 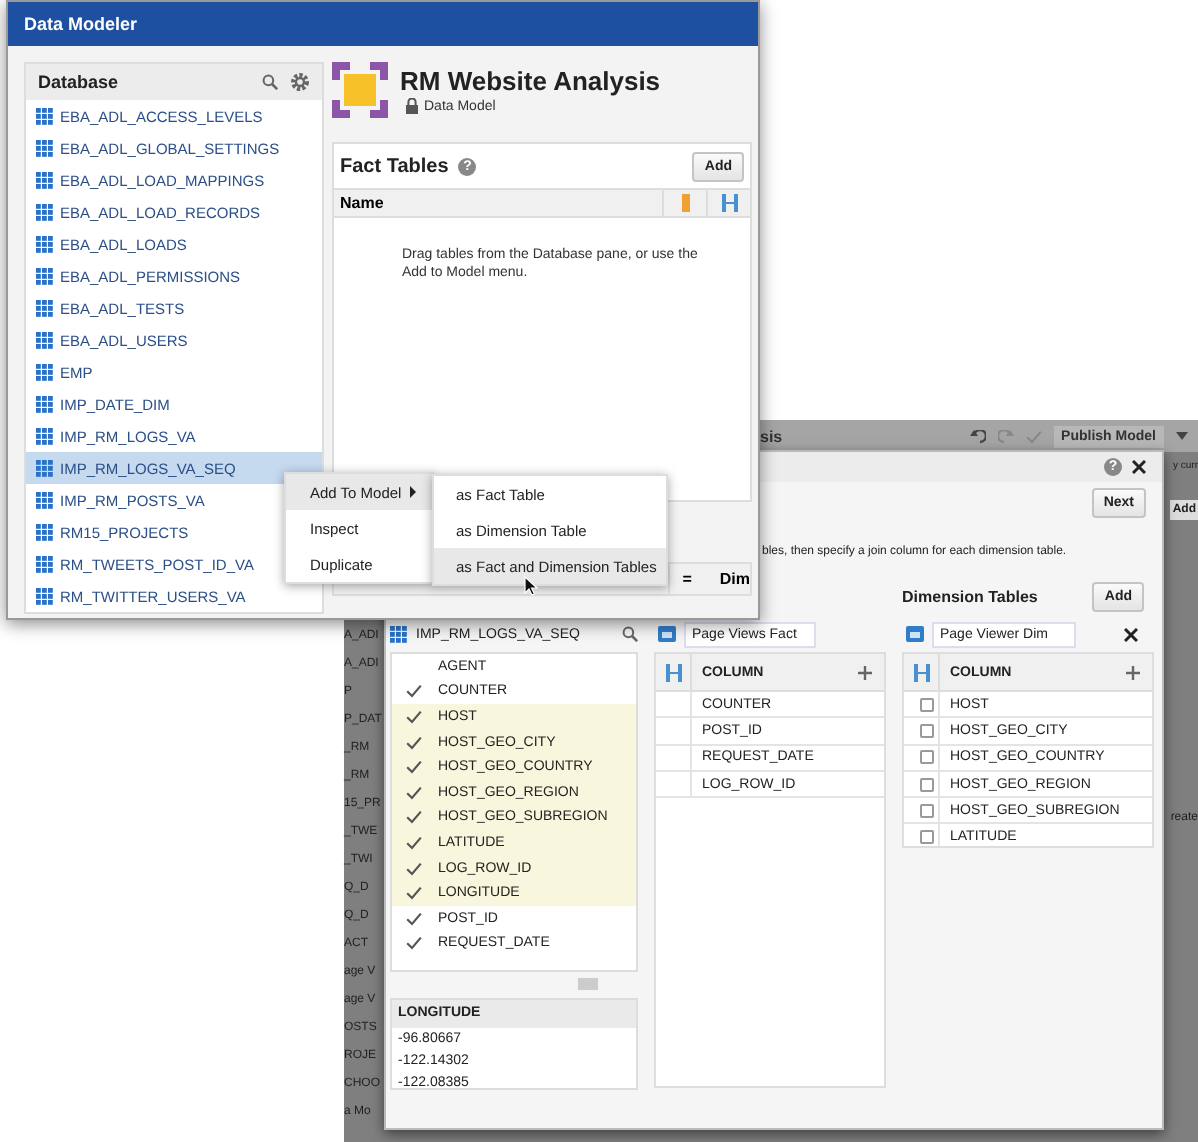 What do you see at coordinates (383, 24) in the screenshot?
I see `window-title: Data Modeler` at bounding box center [383, 24].